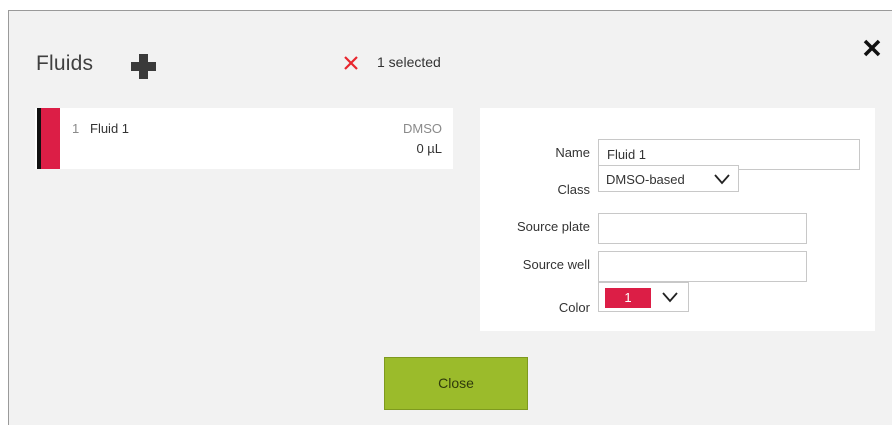 The width and height of the screenshot is (892, 425). What do you see at coordinates (422, 128) in the screenshot?
I see `fluid-class: DMSO` at bounding box center [422, 128].